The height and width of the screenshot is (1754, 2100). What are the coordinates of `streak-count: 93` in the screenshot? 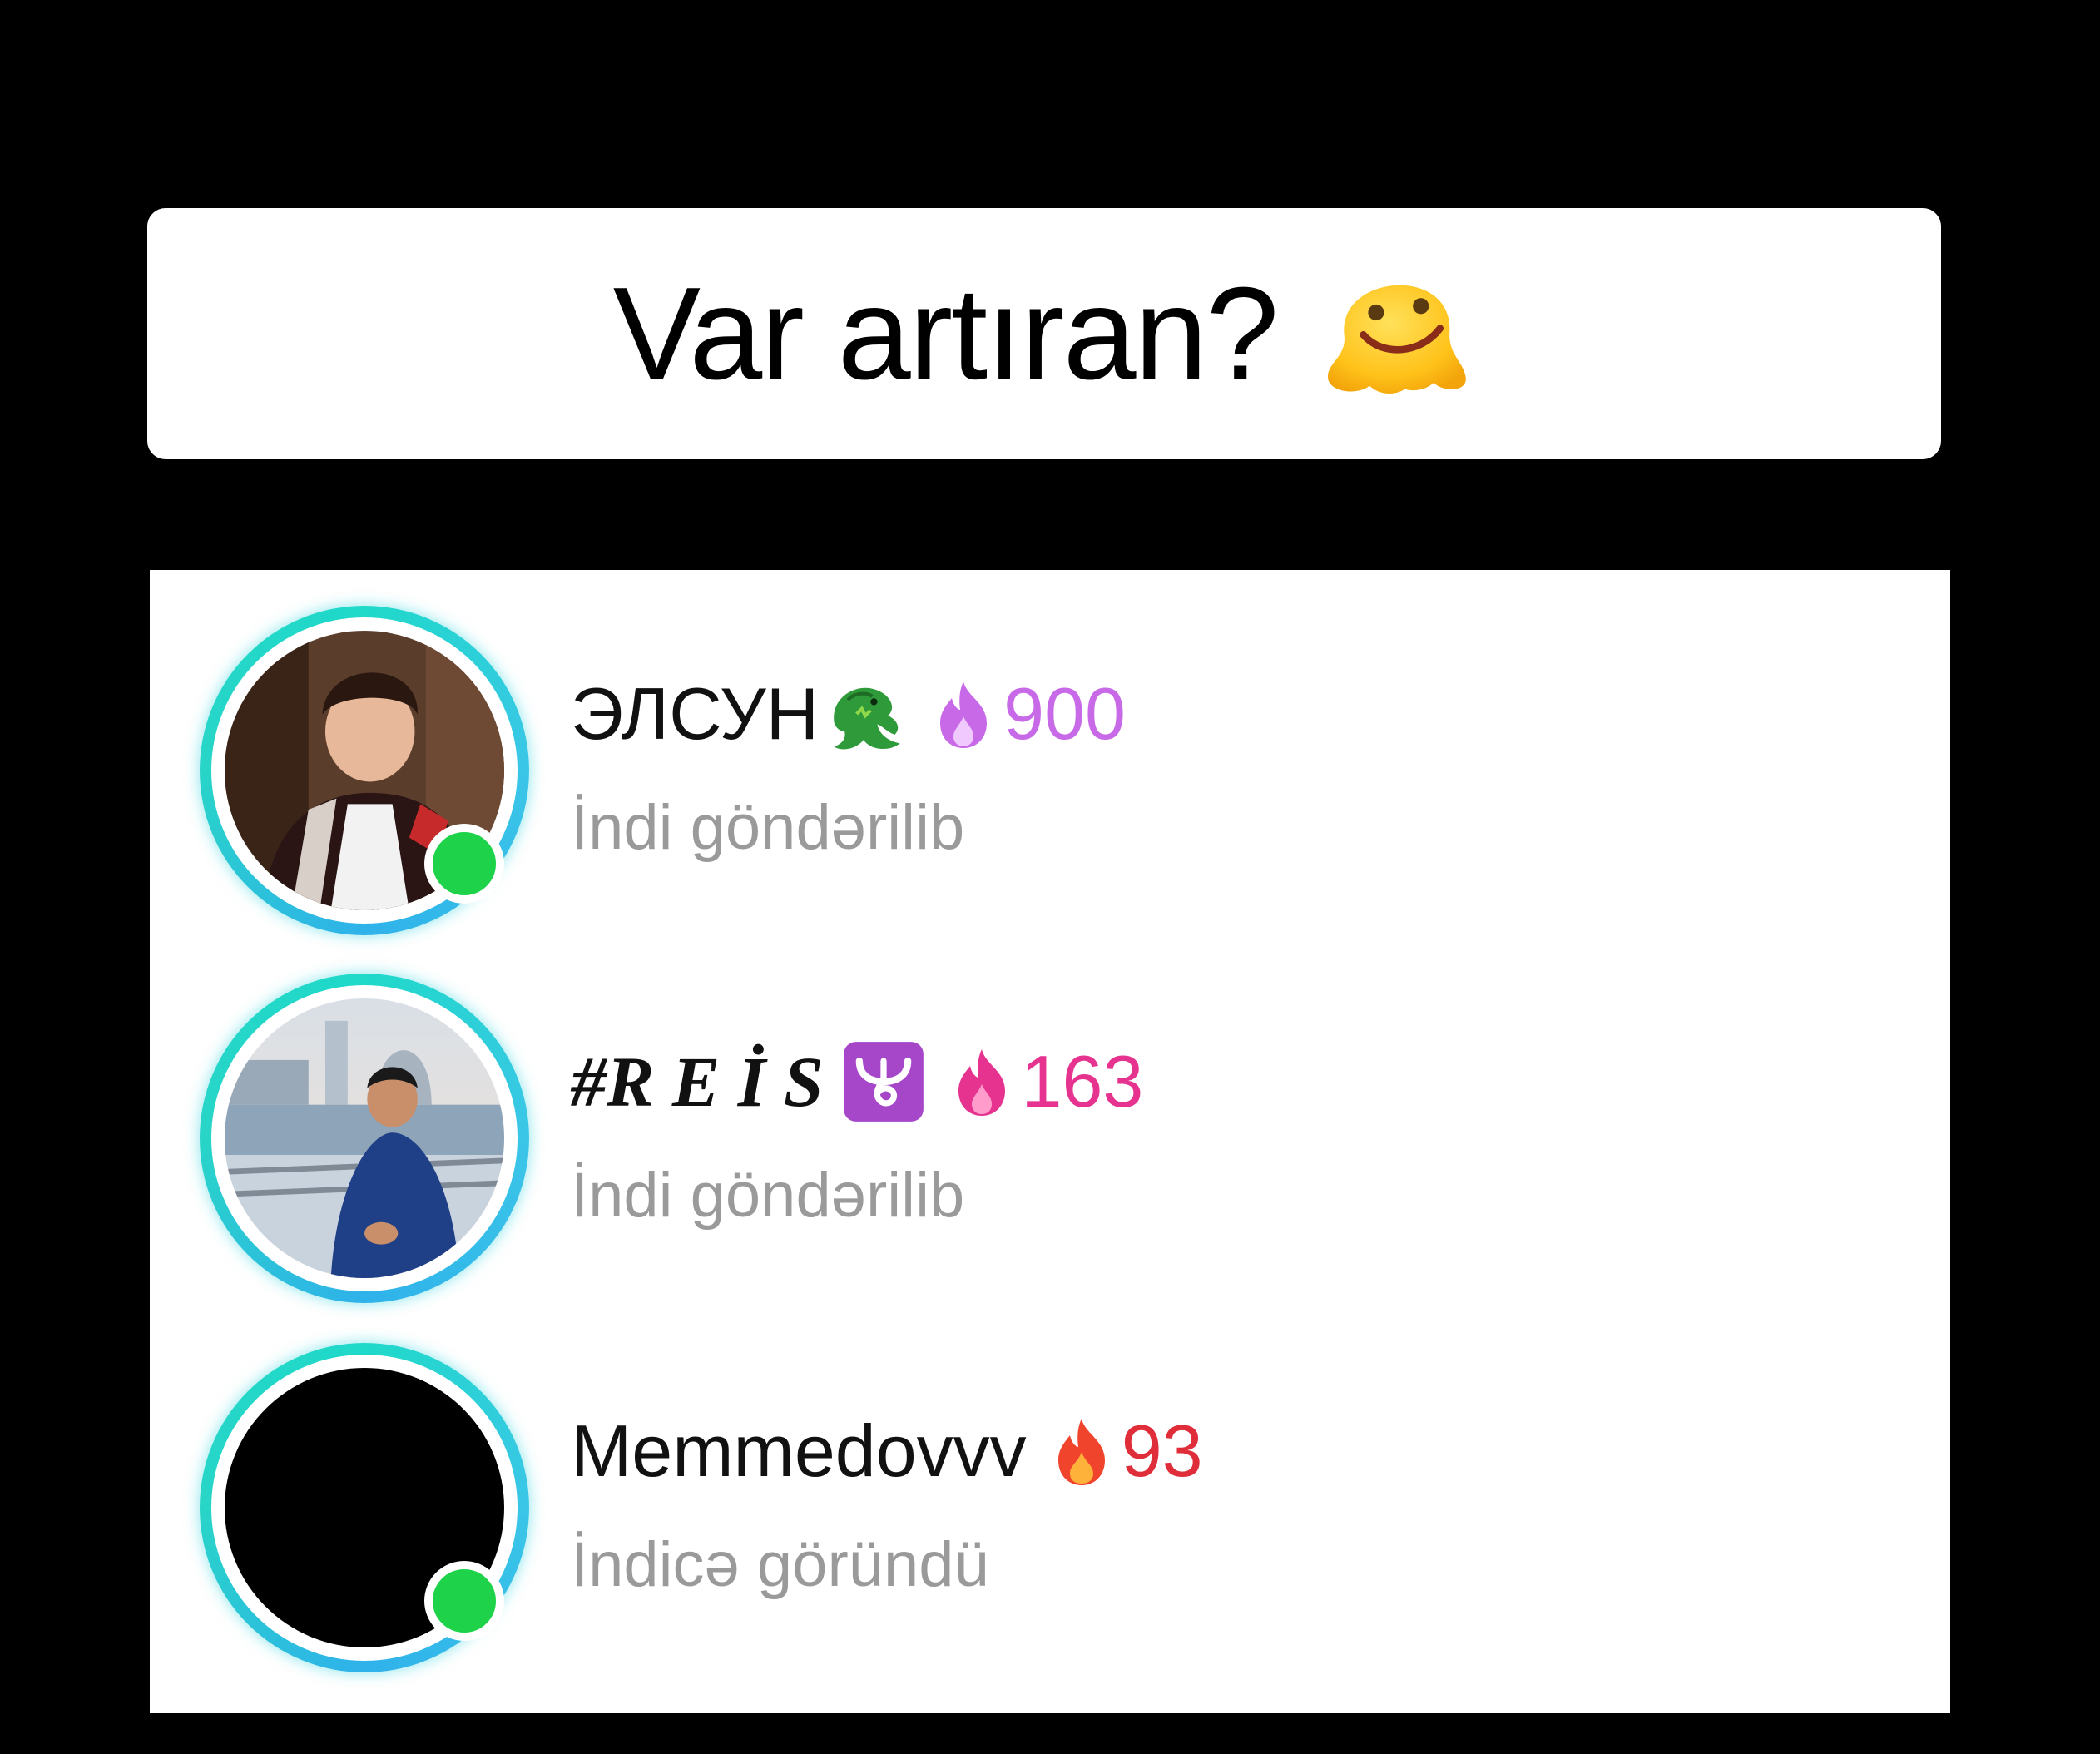 It's located at (1162, 1451).